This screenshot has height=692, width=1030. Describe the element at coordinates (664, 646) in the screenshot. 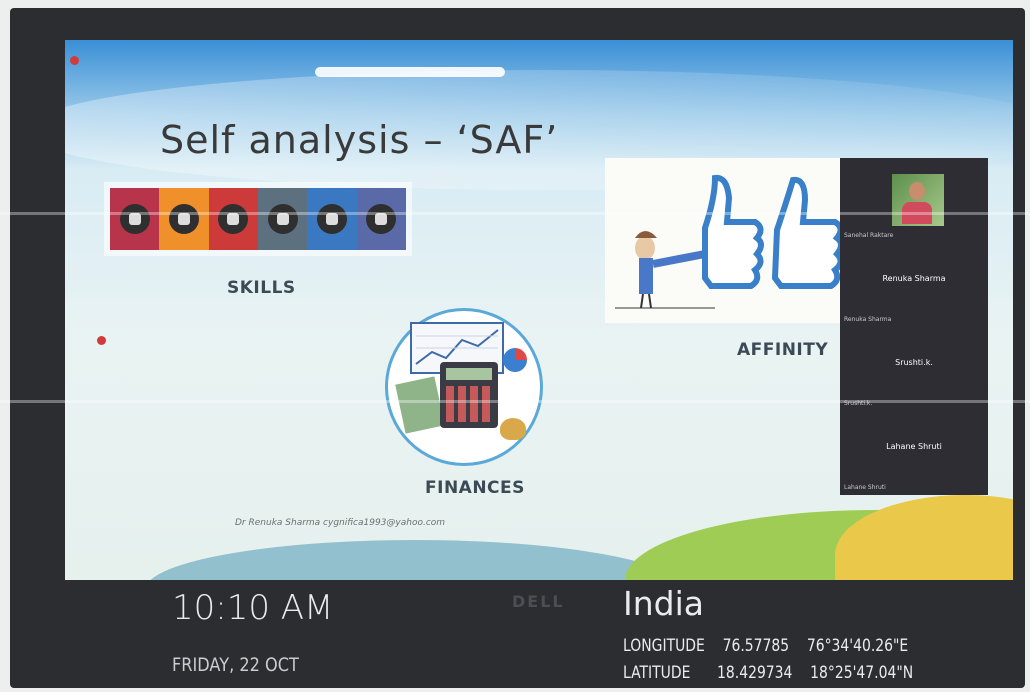

I see `longitude-label: LONGITUDE` at that location.